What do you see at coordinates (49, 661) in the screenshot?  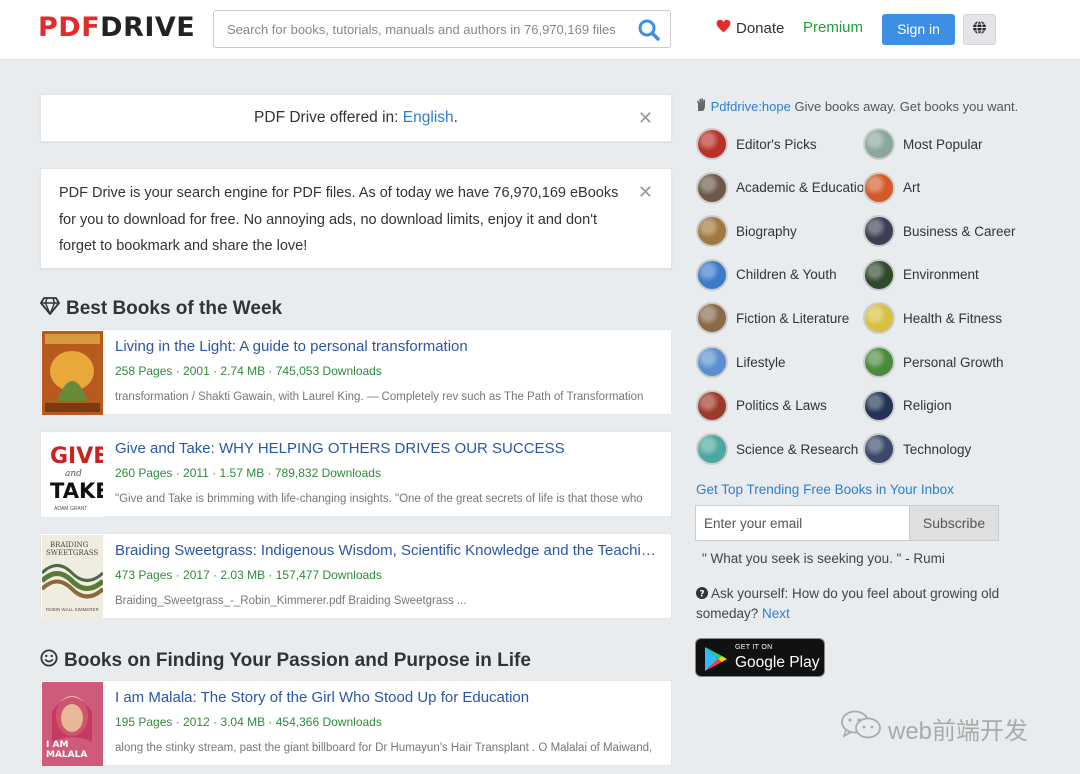 I see `smile-icon` at bounding box center [49, 661].